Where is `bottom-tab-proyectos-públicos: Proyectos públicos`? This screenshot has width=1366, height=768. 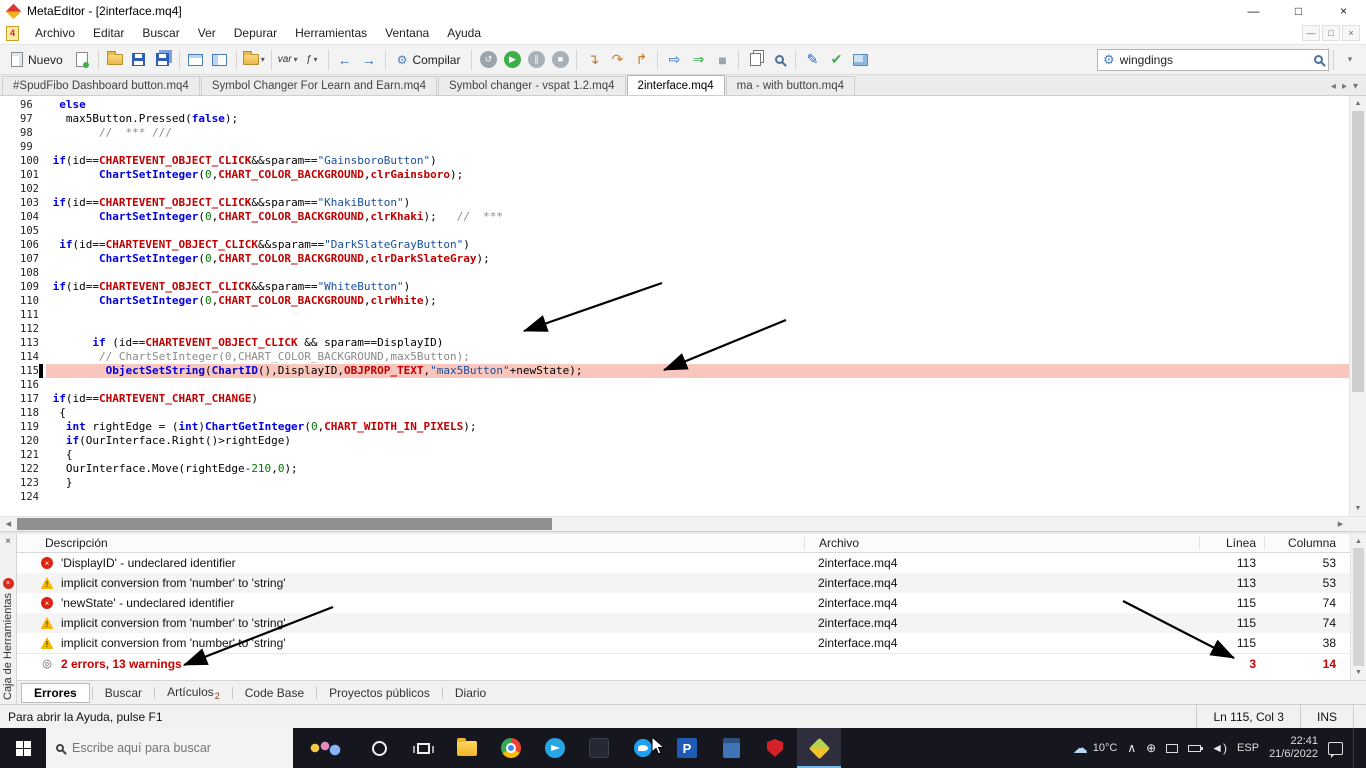 bottom-tab-proyectos-públicos: Proyectos públicos is located at coordinates (379, 693).